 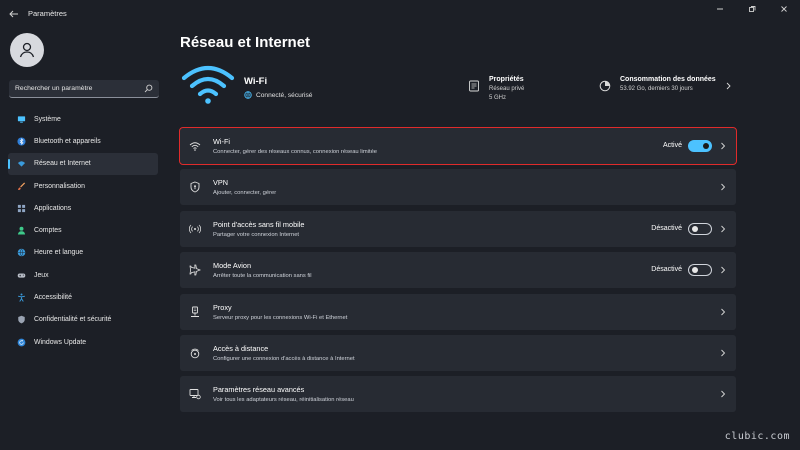 I want to click on search-placeholder: Rechercher un paramètre, so click(x=54, y=88).